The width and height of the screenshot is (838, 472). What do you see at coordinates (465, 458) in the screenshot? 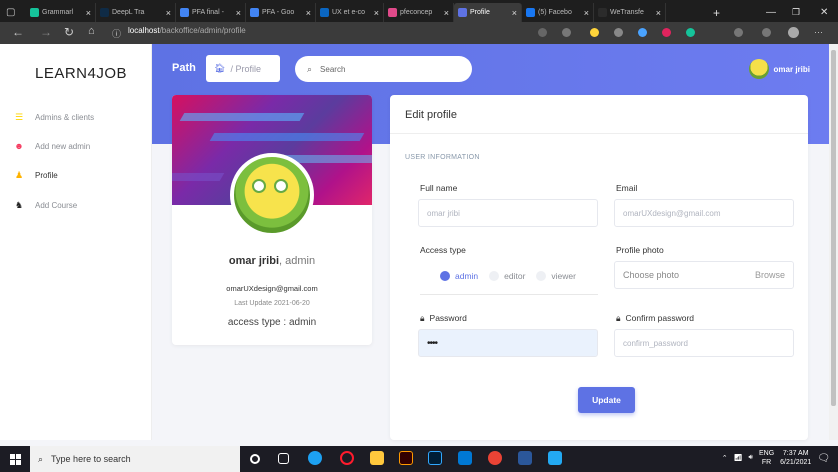
I see `mail-icon` at bounding box center [465, 458].